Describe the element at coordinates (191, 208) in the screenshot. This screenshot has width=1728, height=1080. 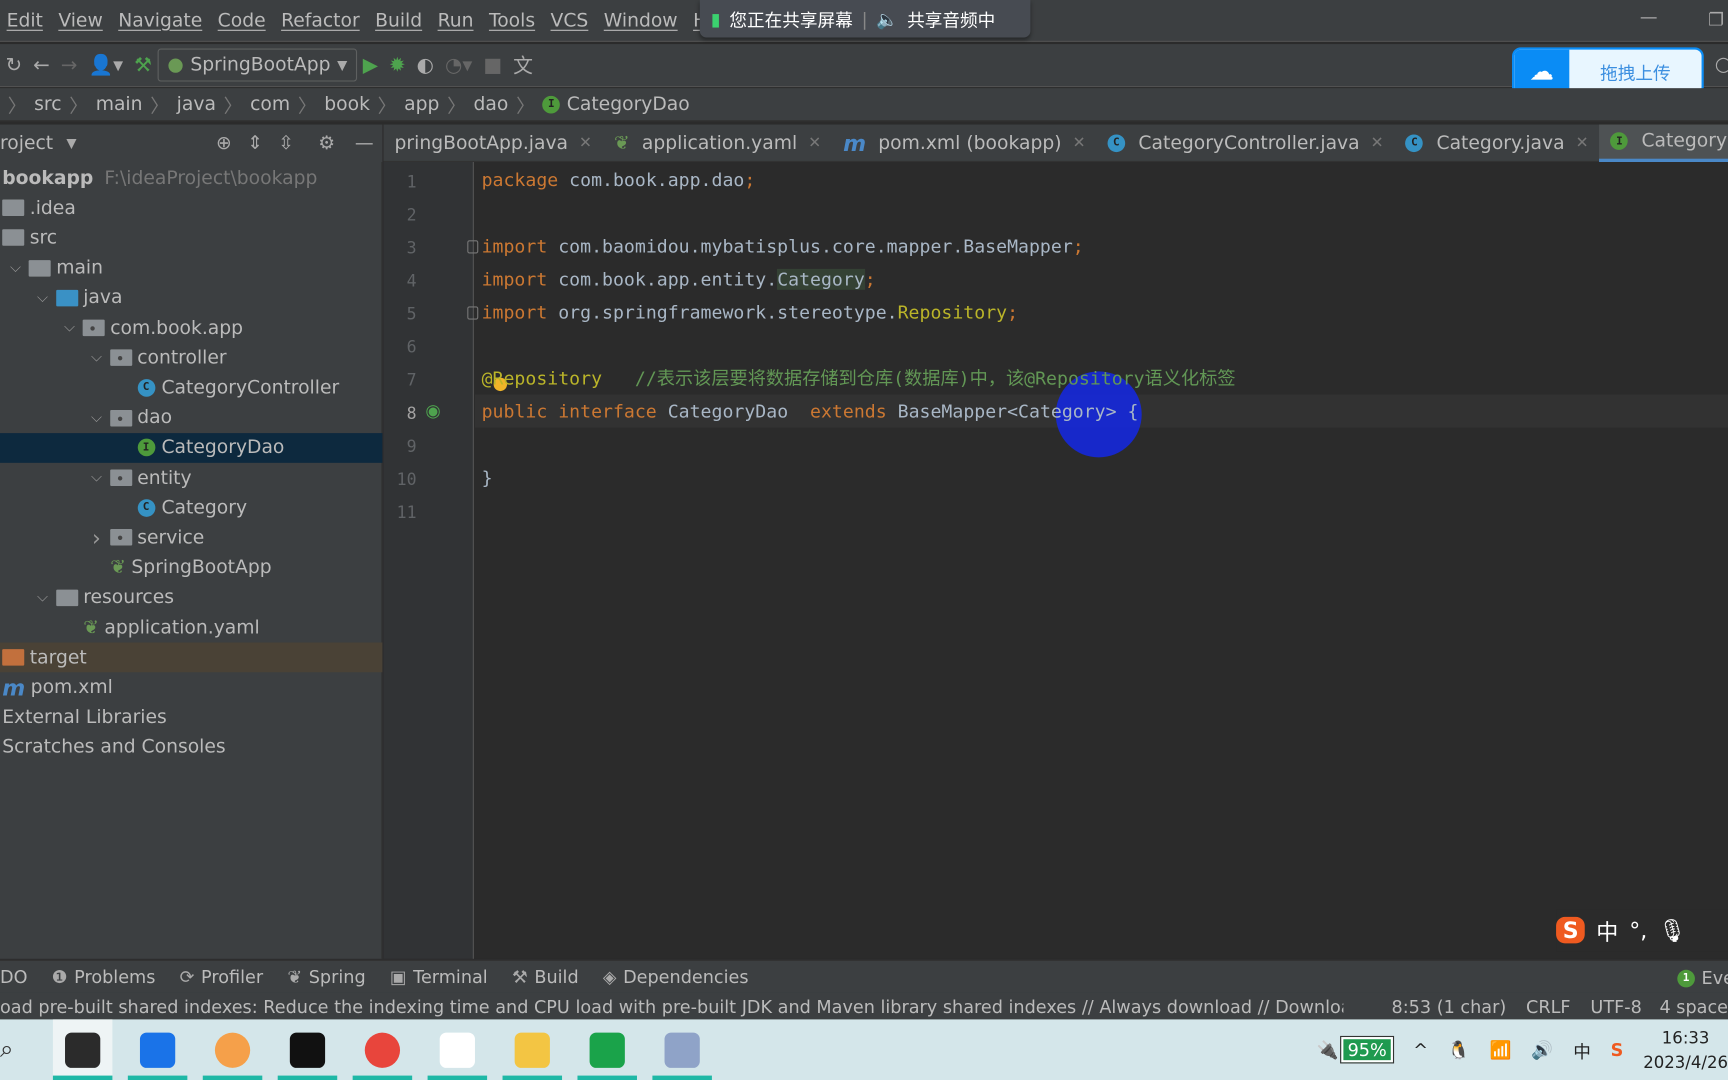
I see `tree-item--idea: .idea` at that location.